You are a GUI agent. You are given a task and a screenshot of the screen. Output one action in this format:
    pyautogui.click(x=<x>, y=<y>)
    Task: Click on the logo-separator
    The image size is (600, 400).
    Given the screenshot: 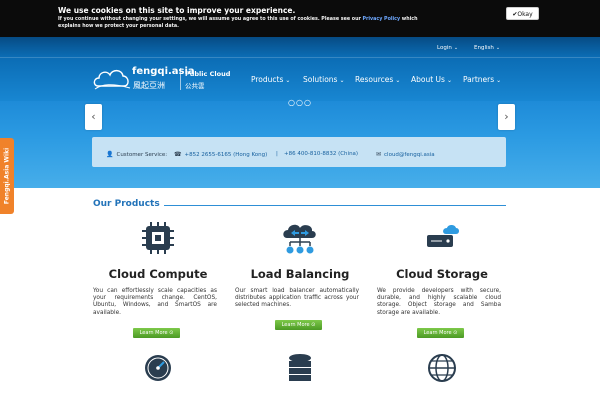 What is the action you would take?
    pyautogui.click(x=180, y=79)
    